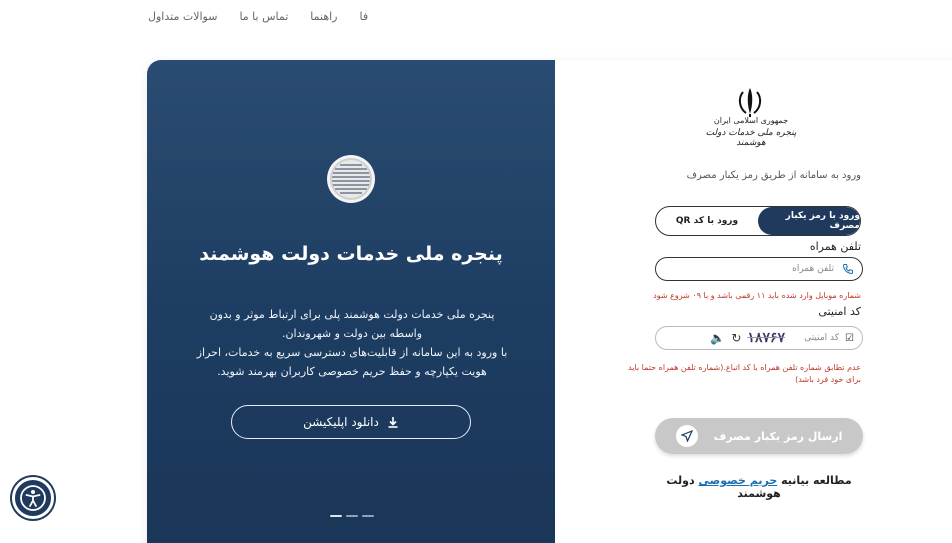  What do you see at coordinates (263, 16) in the screenshot?
I see `nav-contact: تماس با ما` at bounding box center [263, 16].